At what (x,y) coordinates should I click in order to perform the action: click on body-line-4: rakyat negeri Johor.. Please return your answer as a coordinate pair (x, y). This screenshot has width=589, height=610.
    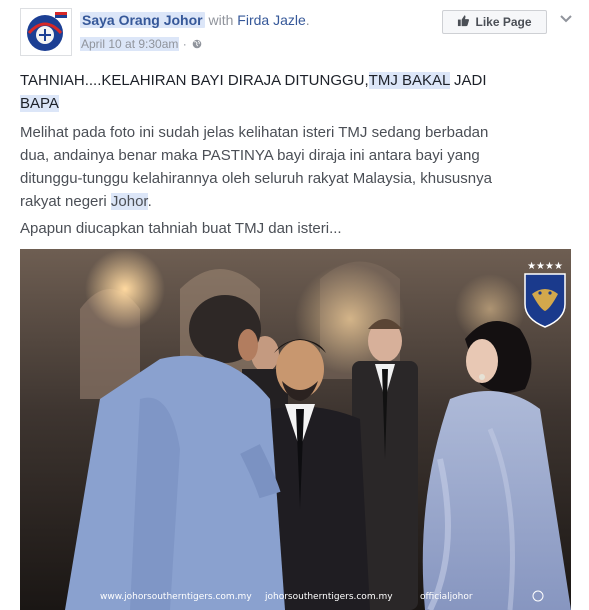
    Looking at the image, I should click on (86, 201).